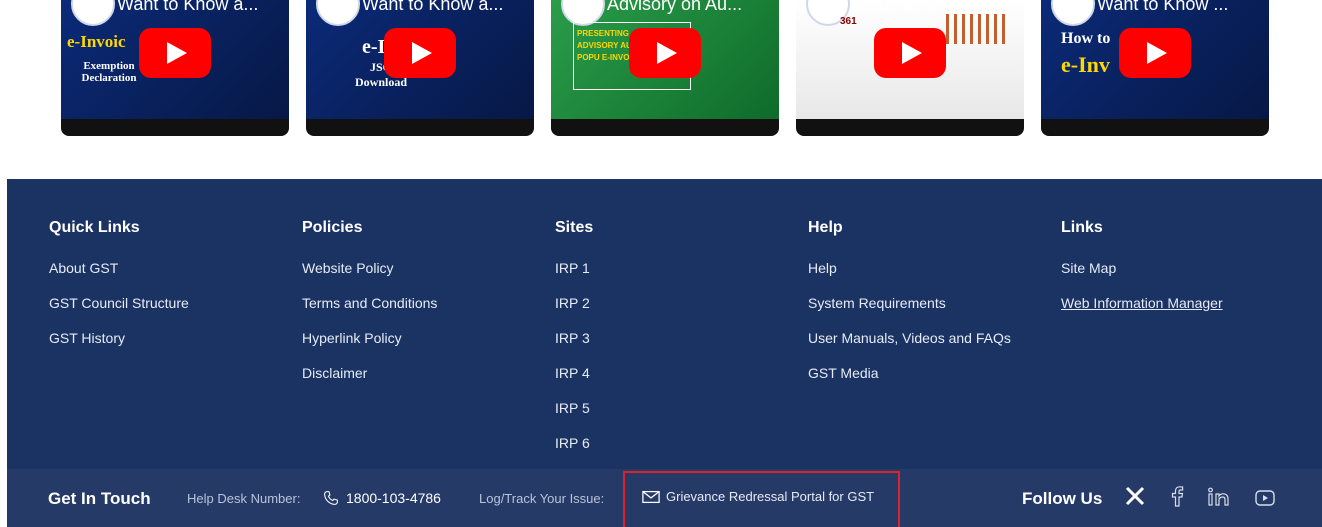 This screenshot has width=1322, height=527. Describe the element at coordinates (99, 498) in the screenshot. I see `get-in-touch-heading: Get In Touch` at that location.